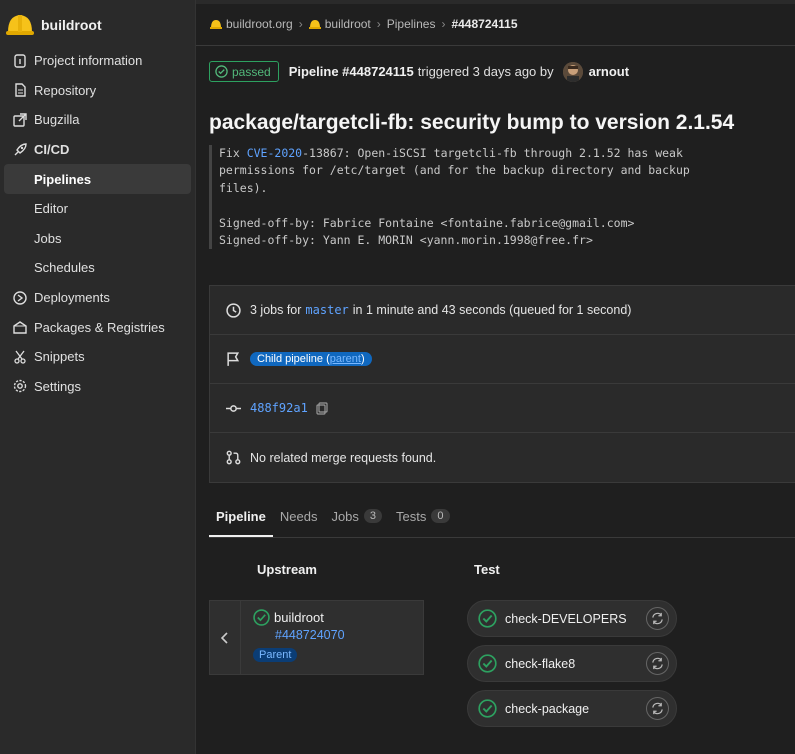 The width and height of the screenshot is (795, 754). I want to click on merge-request-icon, so click(233, 458).